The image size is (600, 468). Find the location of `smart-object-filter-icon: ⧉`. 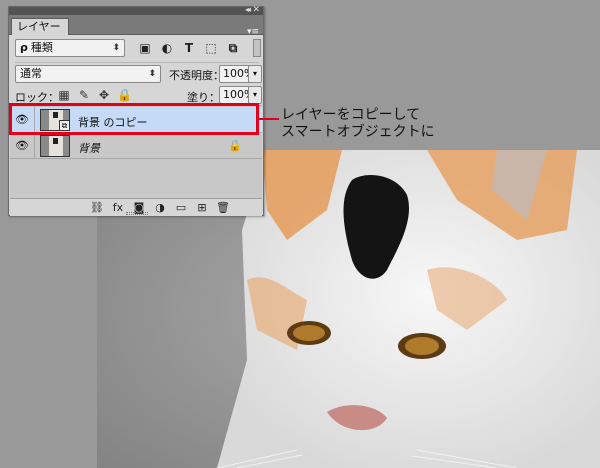

smart-object-filter-icon: ⧉ is located at coordinates (233, 48).